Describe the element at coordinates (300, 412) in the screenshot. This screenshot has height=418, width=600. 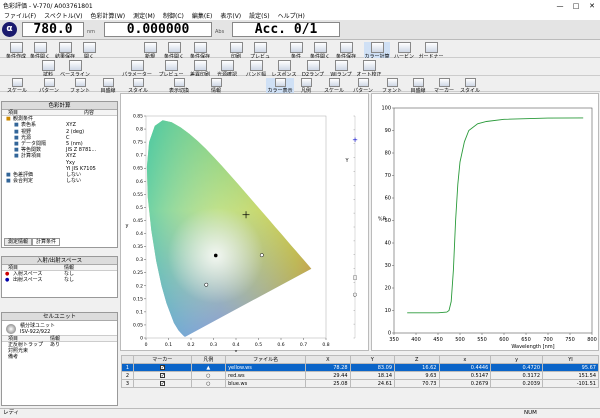
I see `status-bar: レディ NUM` at that location.